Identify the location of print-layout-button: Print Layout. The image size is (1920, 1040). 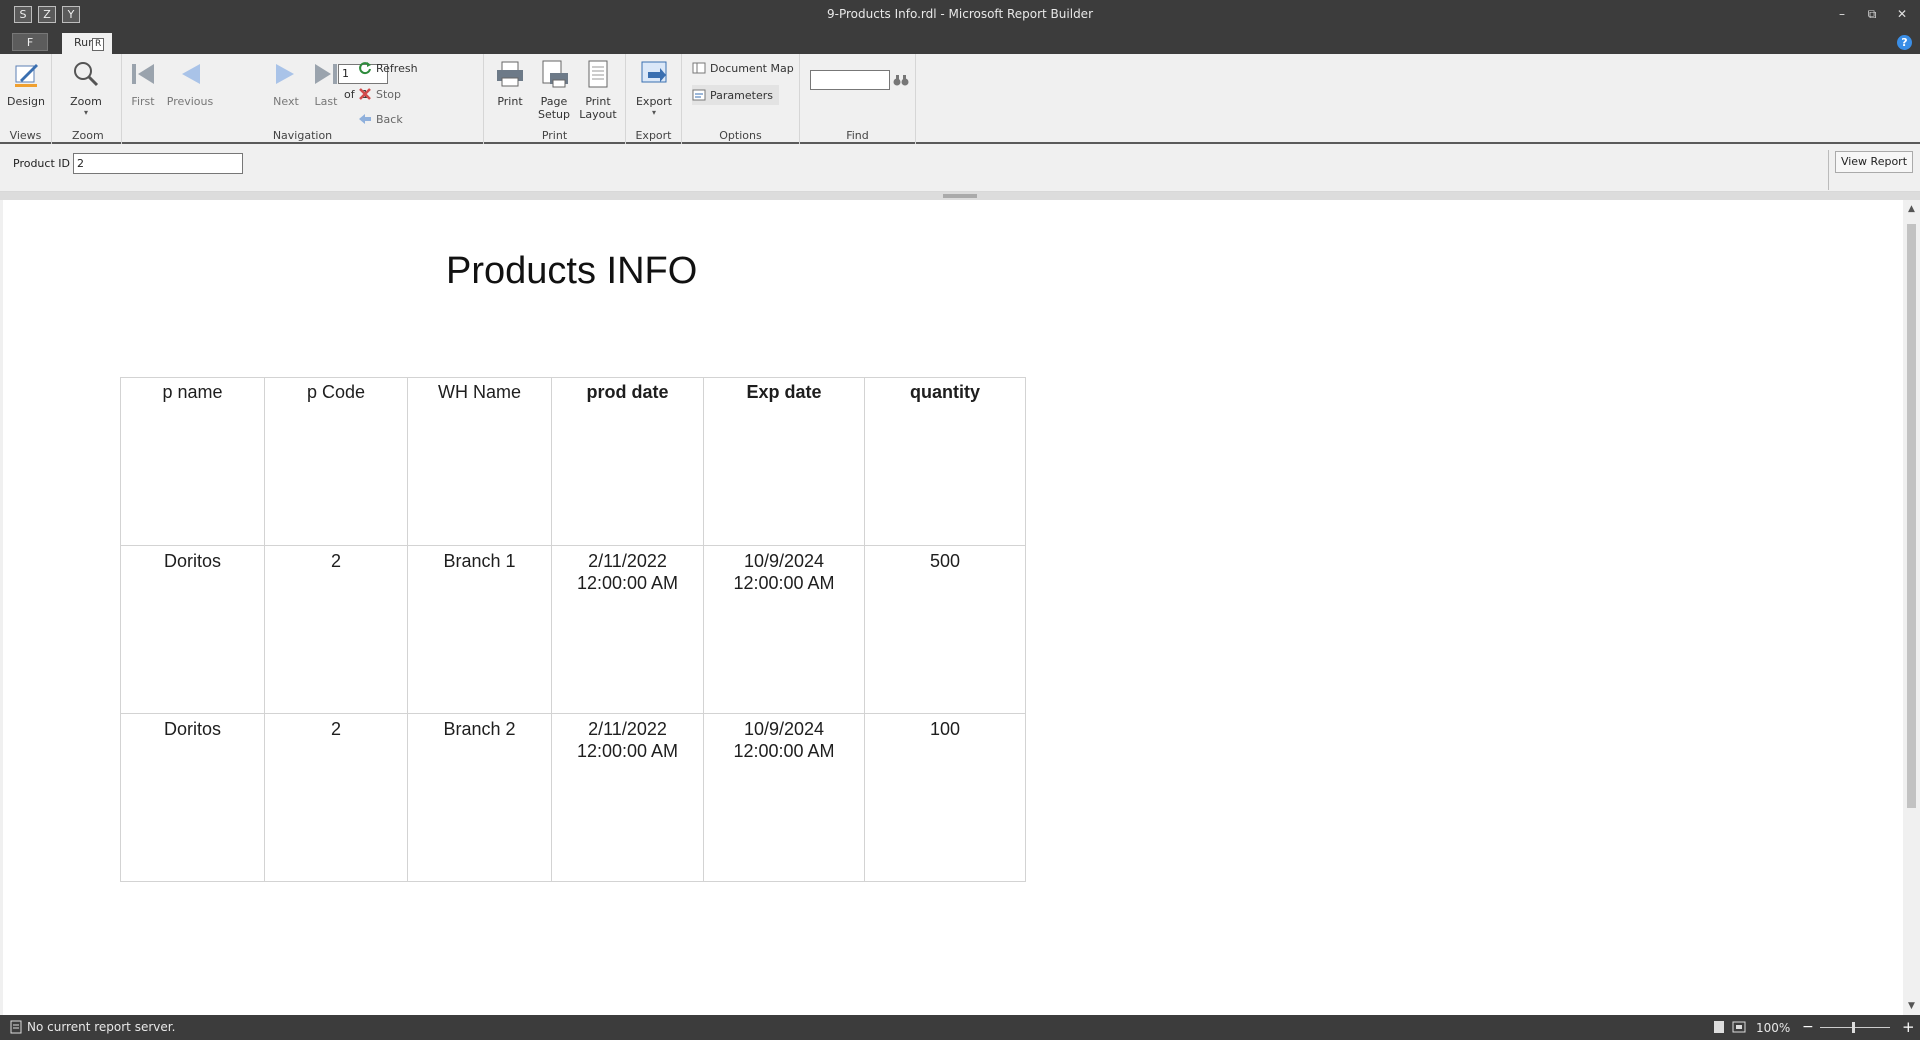
(598, 89).